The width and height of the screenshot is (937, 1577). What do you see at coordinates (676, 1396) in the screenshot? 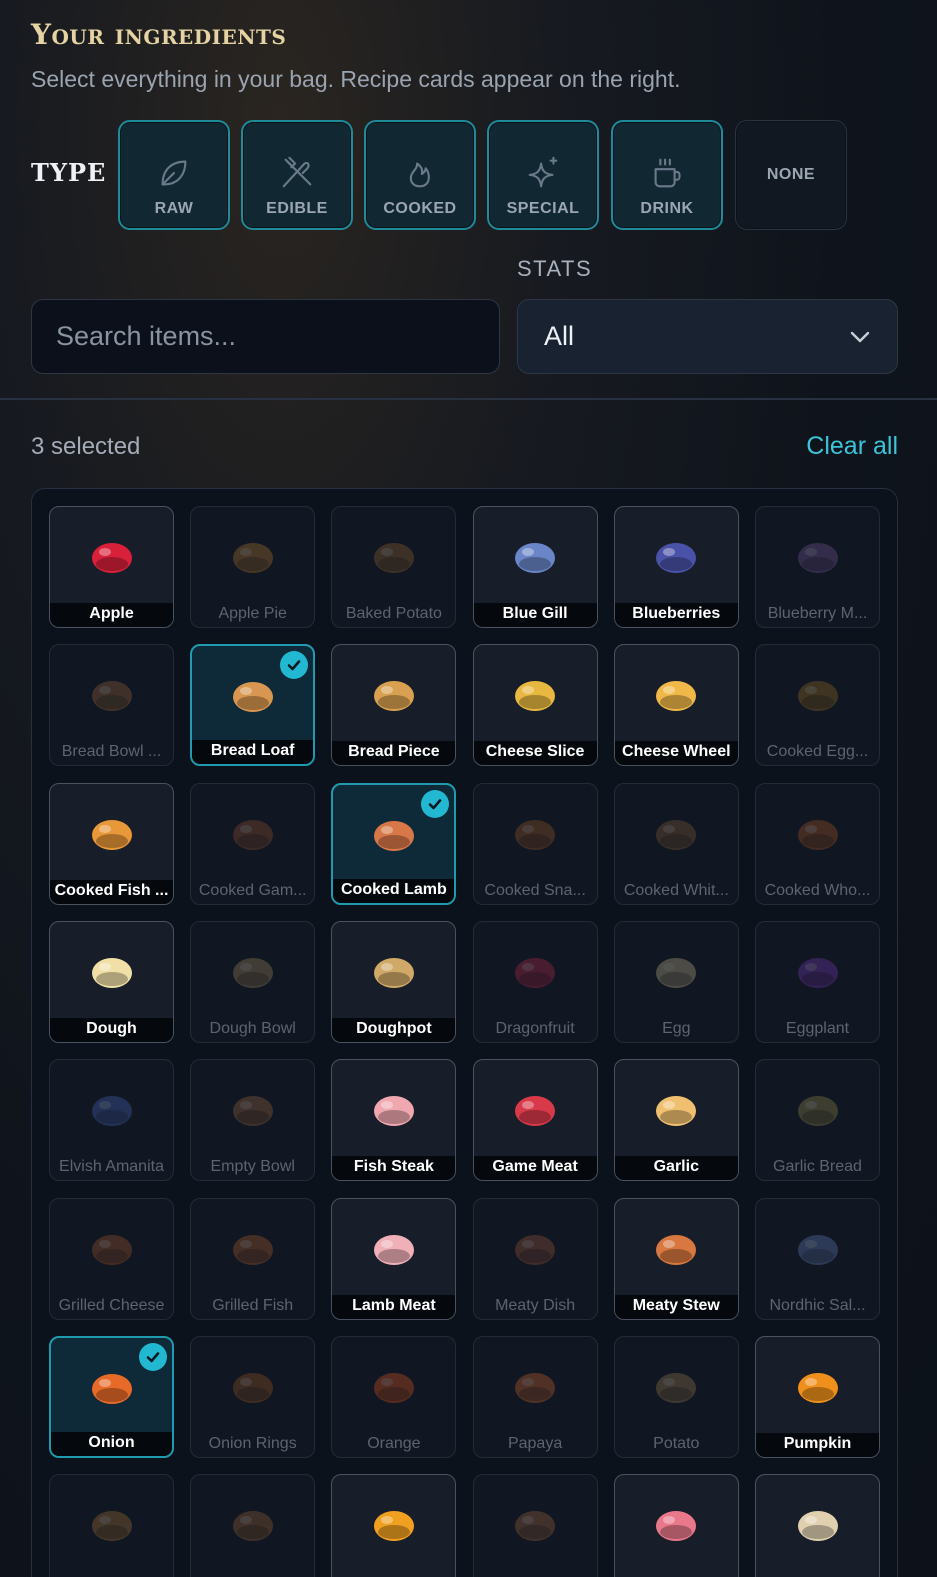
I see `ingredient-card: Potato` at bounding box center [676, 1396].